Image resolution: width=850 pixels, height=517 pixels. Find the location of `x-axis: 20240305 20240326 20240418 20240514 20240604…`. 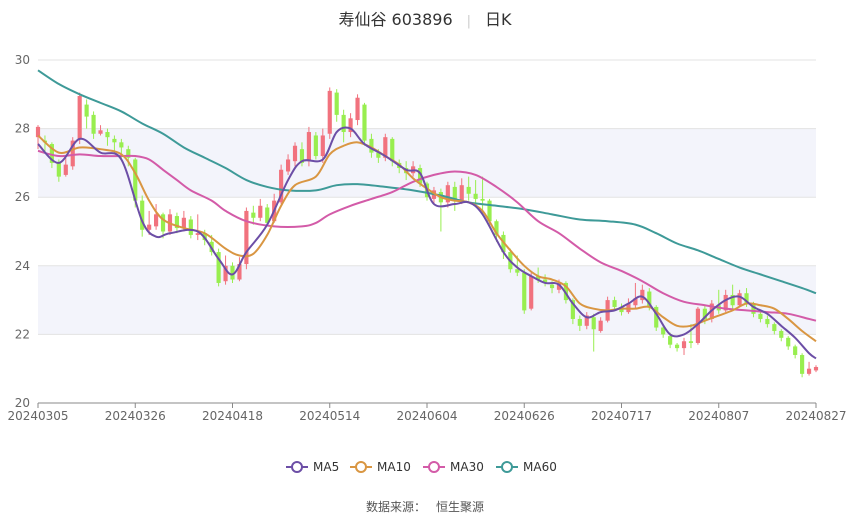

x-axis: 20240305 20240326 20240418 20240514 20240604… is located at coordinates (427, 412).